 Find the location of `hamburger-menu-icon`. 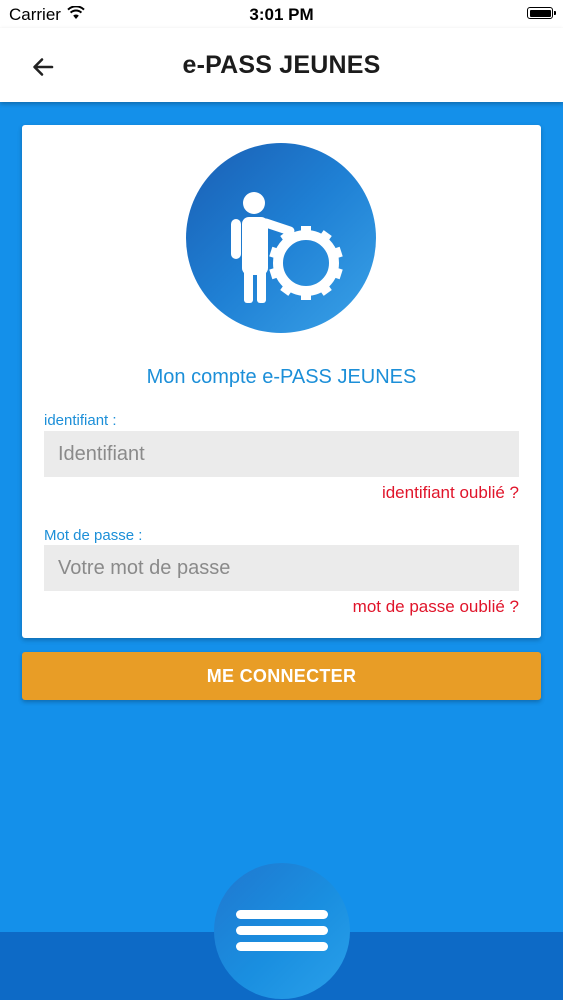

hamburger-menu-icon is located at coordinates (282, 930).